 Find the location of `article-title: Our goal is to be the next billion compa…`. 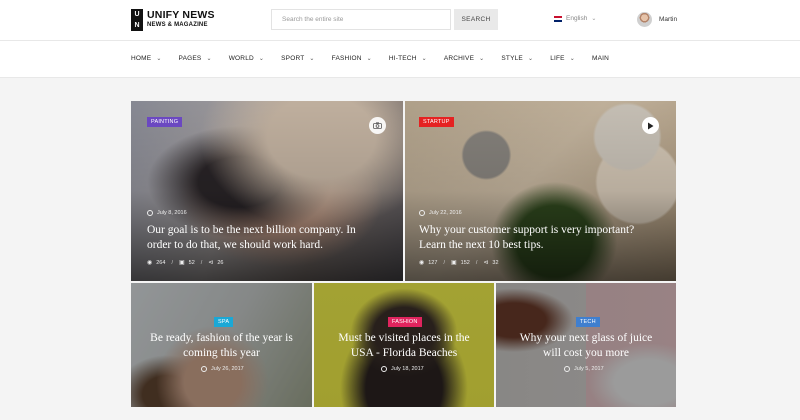

article-title: Our goal is to be the next billion compa… is located at coordinates (269, 238).